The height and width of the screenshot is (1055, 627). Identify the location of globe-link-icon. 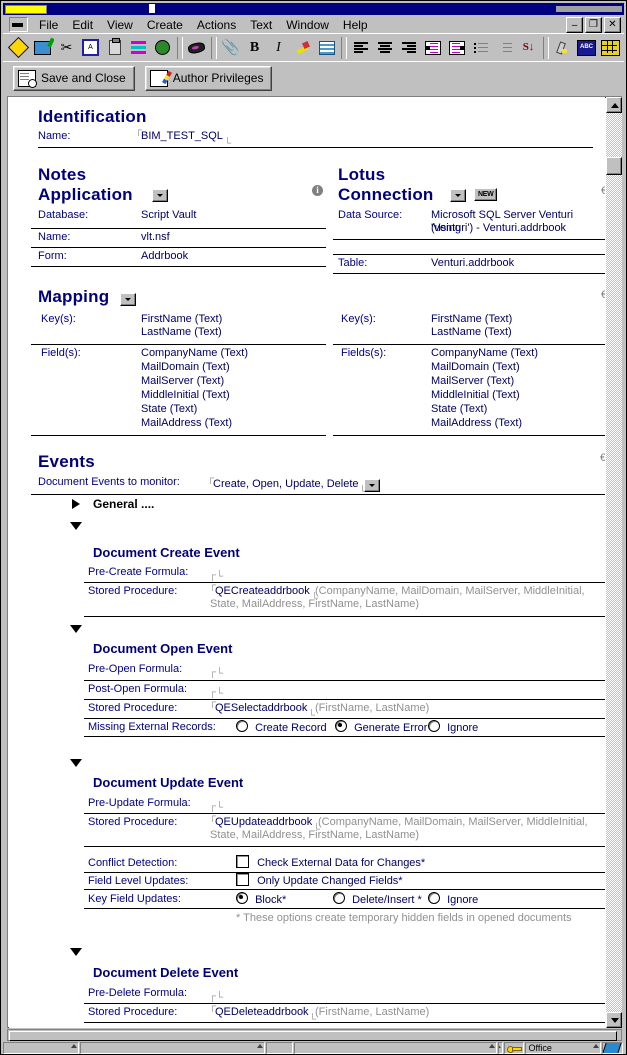
(162, 47).